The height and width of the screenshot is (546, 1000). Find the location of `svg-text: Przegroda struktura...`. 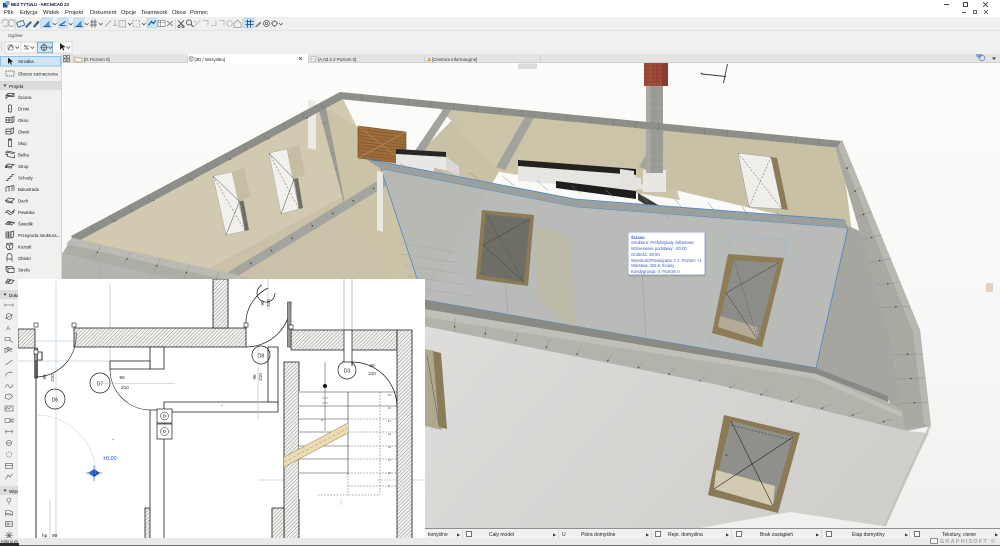

svg-text: Przegroda struktura... is located at coordinates (39, 235).